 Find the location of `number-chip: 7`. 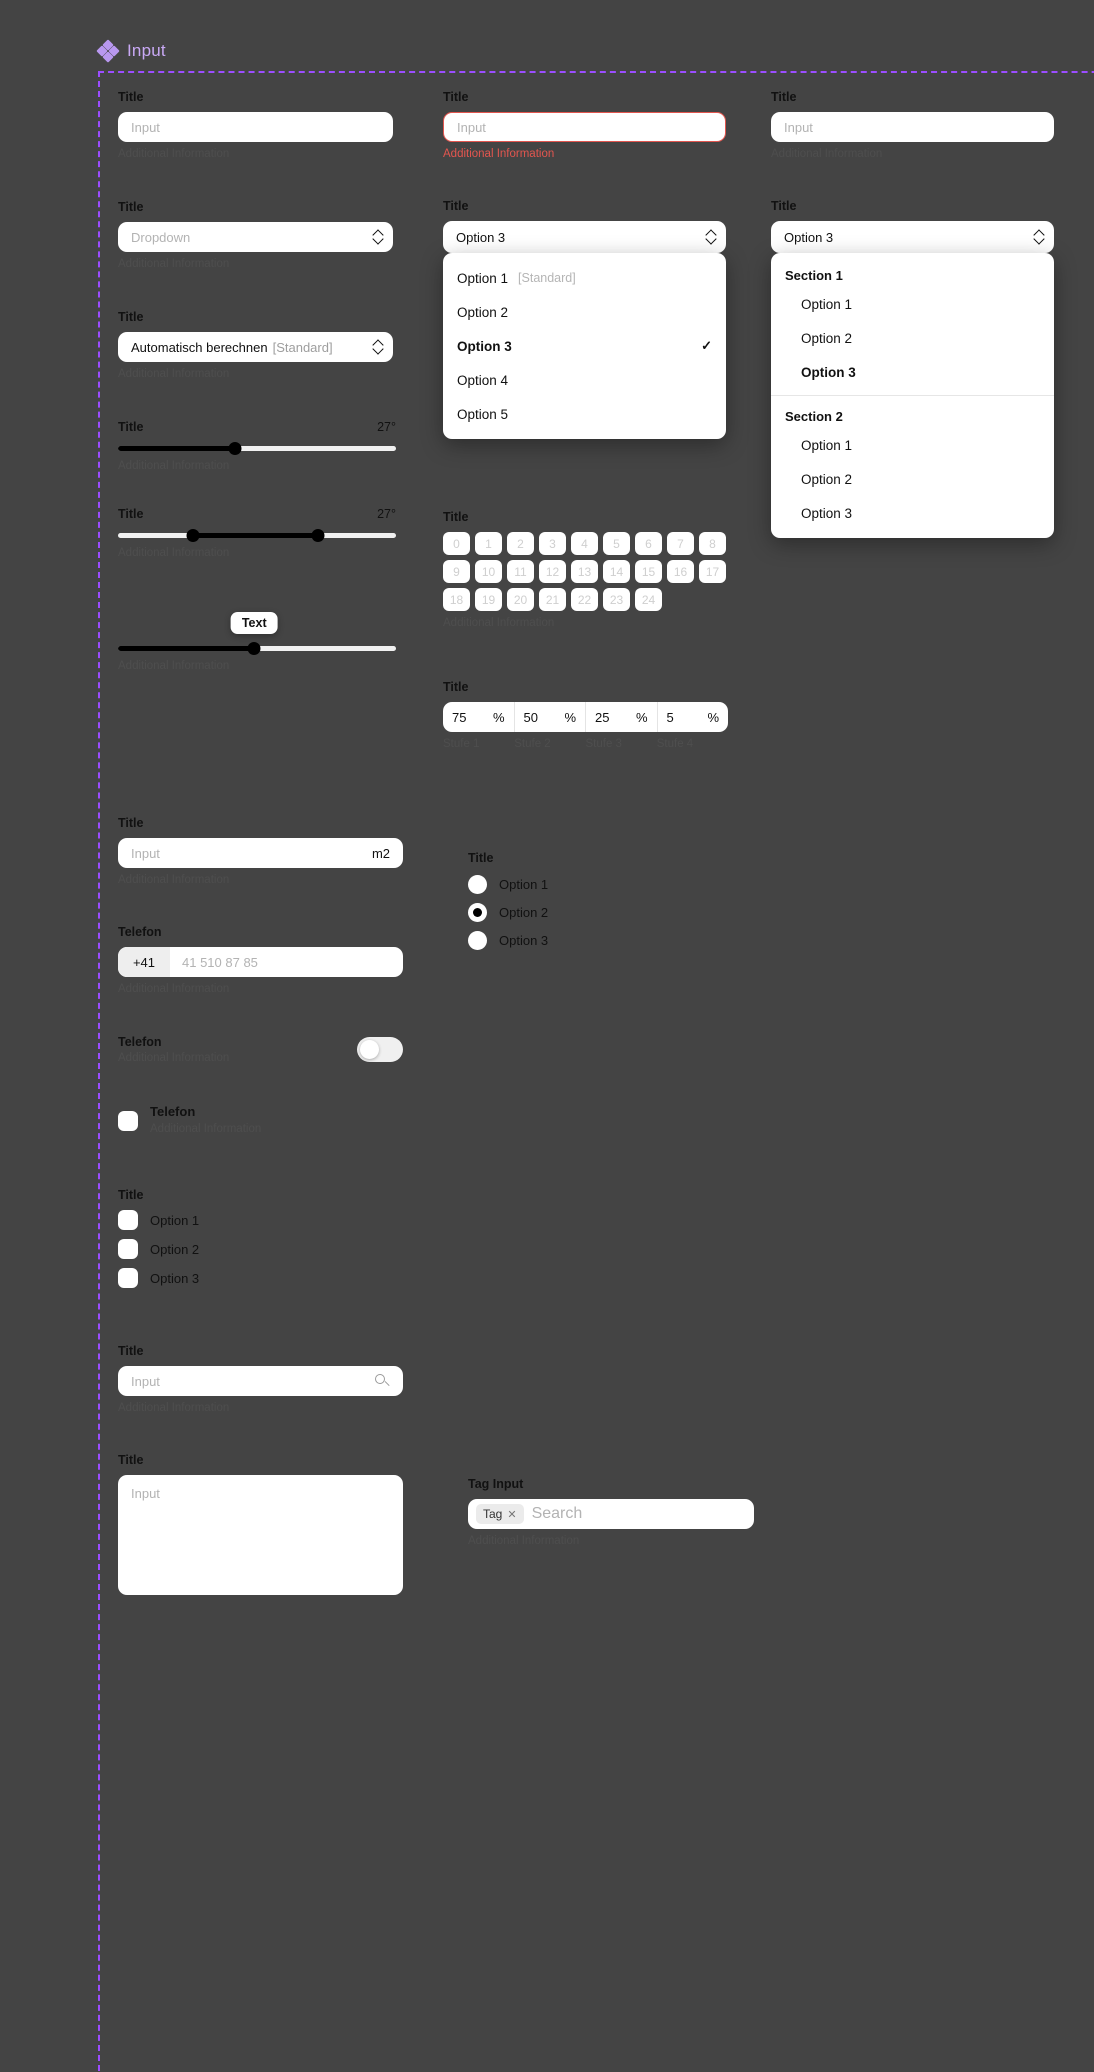

number-chip: 7 is located at coordinates (680, 543).